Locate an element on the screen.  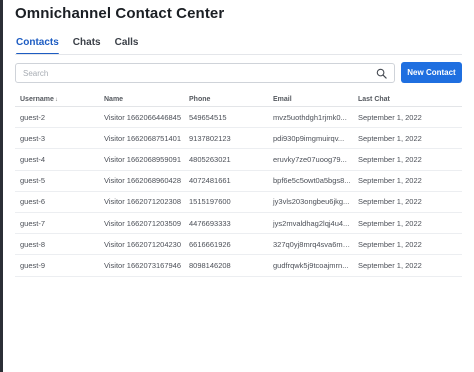
tab-calls: Calls is located at coordinates (127, 46).